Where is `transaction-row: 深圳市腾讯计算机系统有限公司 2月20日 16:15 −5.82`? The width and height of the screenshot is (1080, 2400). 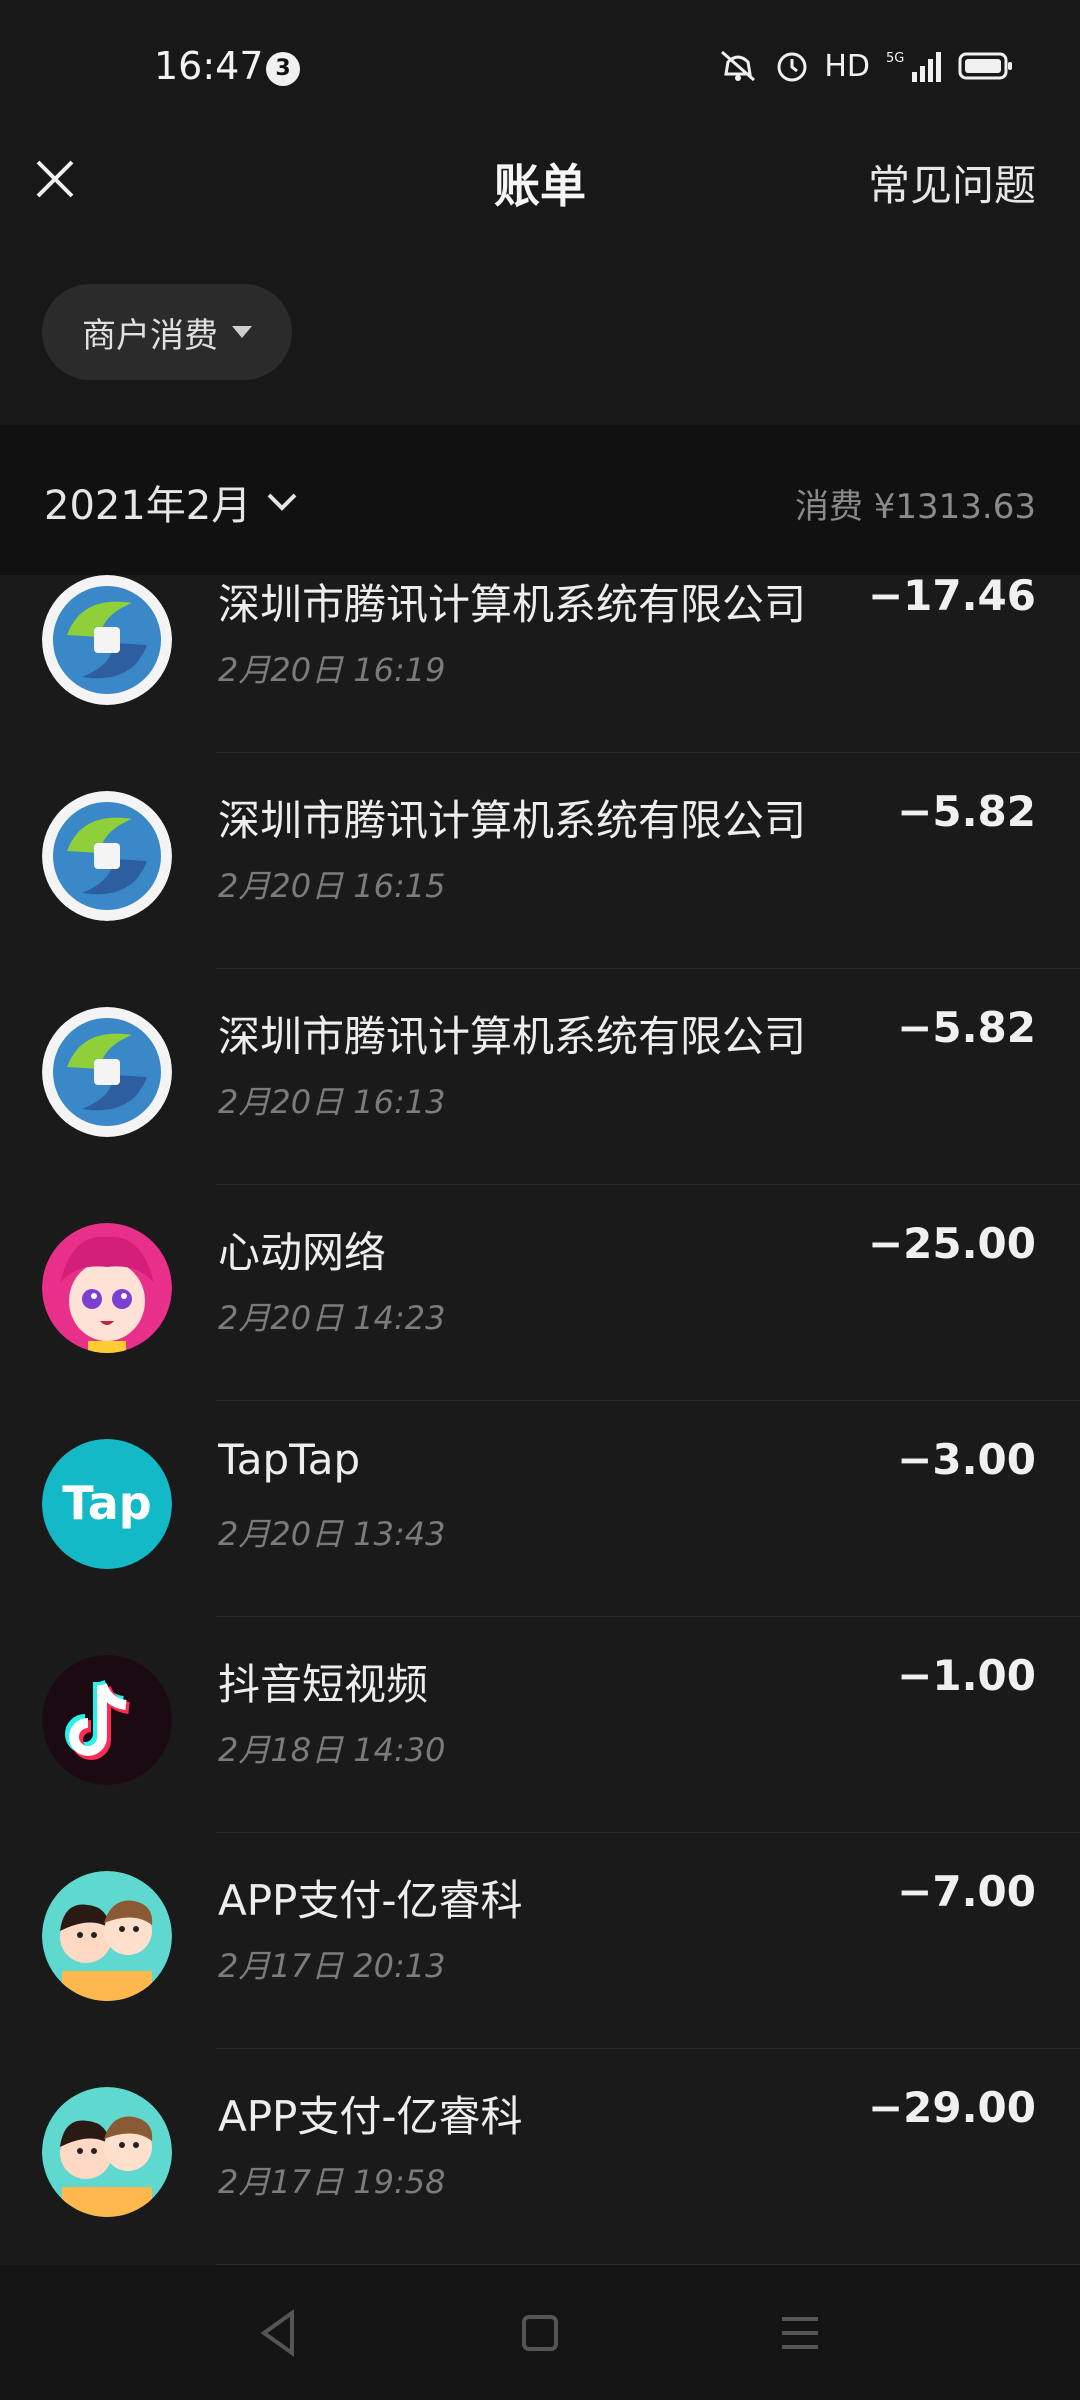 transaction-row: 深圳市腾讯计算机系统有限公司 2月20日 16:15 −5.82 is located at coordinates (540, 861).